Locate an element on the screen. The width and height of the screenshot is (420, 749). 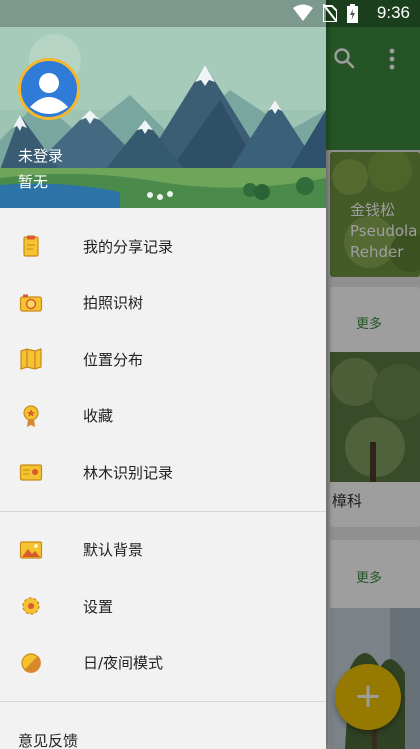
camera-icon is located at coordinates (31, 303).